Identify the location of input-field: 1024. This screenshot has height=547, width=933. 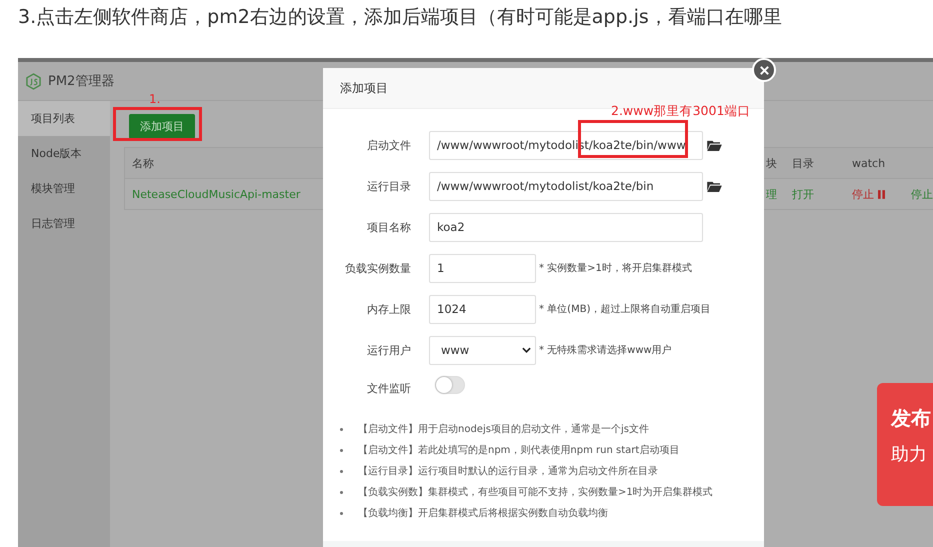
(482, 309).